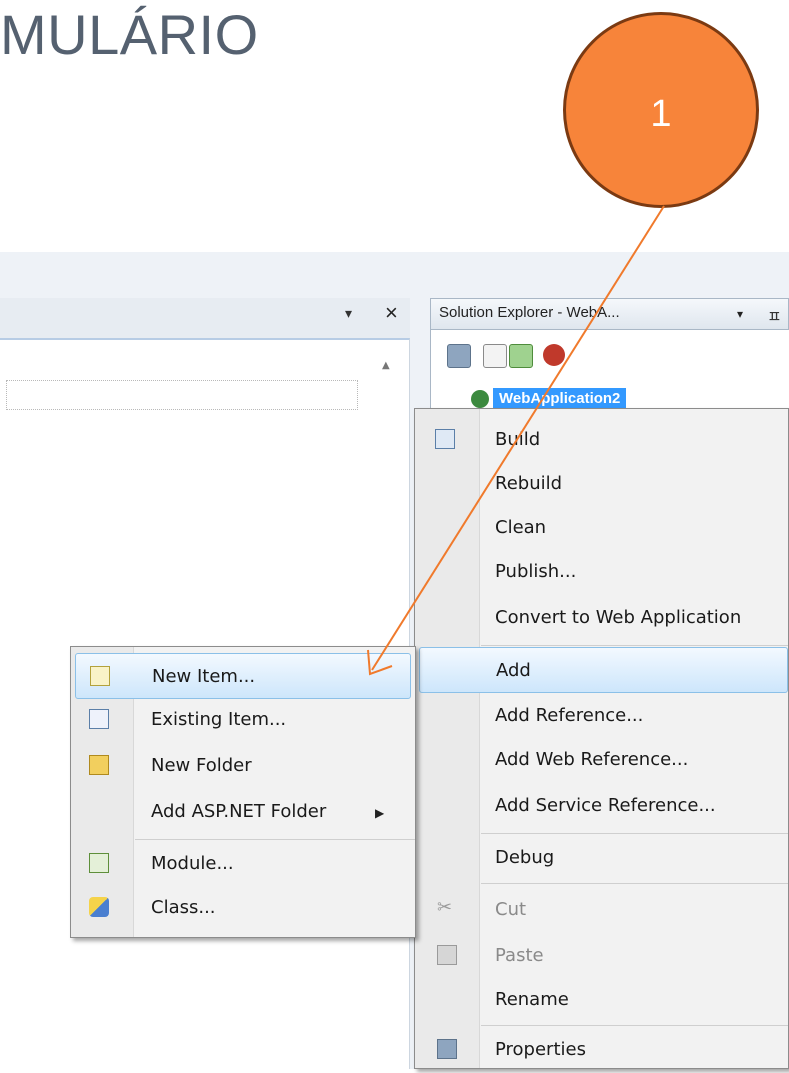  I want to click on view-designer-icon, so click(554, 355).